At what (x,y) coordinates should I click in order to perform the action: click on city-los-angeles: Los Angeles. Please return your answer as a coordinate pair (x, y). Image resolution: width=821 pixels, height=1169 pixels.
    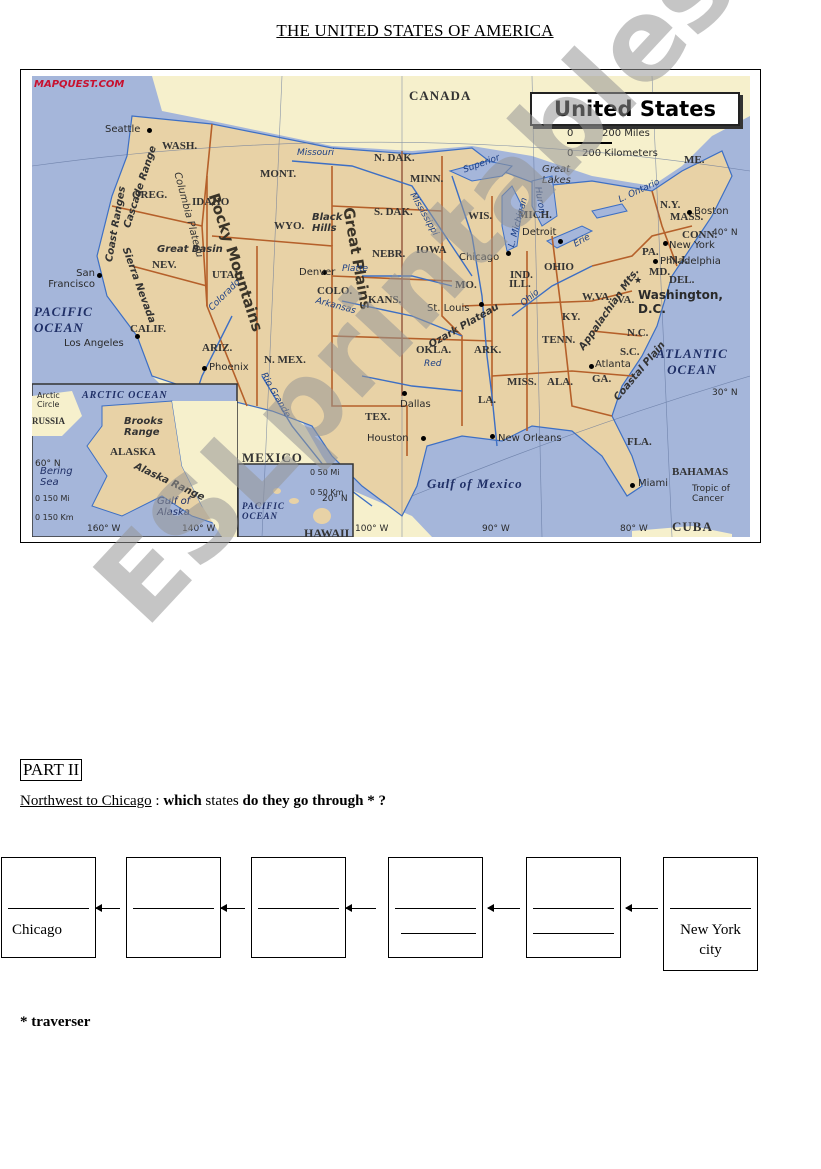
    Looking at the image, I should click on (94, 343).